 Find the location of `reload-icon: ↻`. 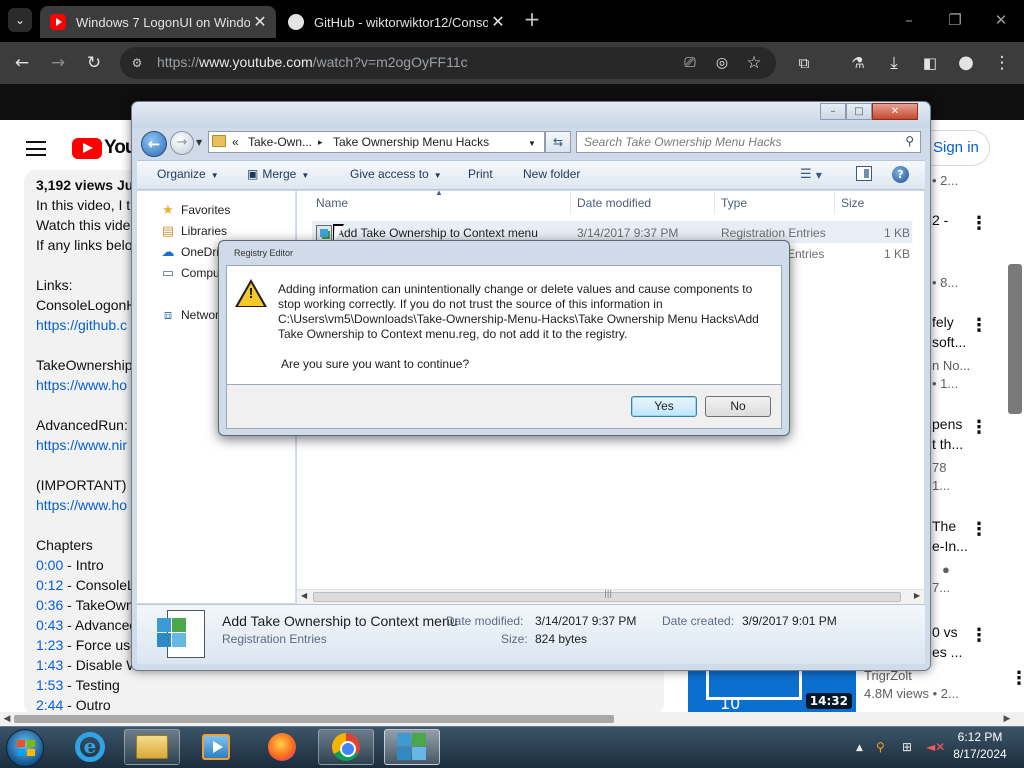

reload-icon: ↻ is located at coordinates (94, 63).